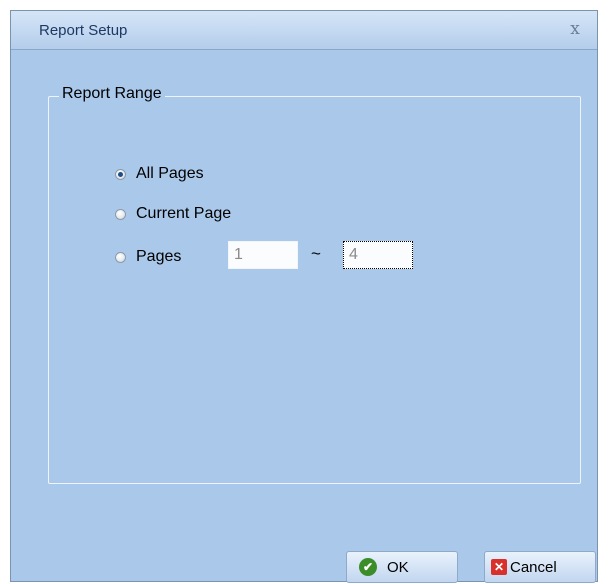 This screenshot has width=610, height=584. I want to click on report-range-legend: Report Range, so click(112, 94).